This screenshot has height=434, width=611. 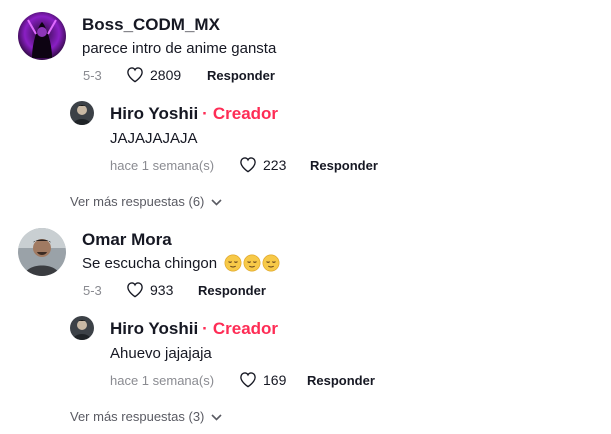 I want to click on purple-neon-avatar, so click(x=42, y=36).